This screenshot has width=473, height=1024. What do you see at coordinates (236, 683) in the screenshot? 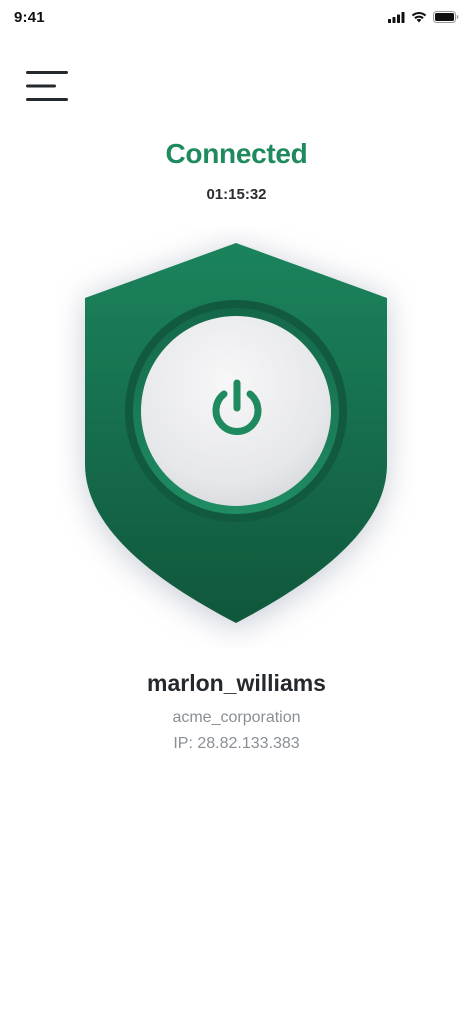
I see `username: marlon_williams` at bounding box center [236, 683].